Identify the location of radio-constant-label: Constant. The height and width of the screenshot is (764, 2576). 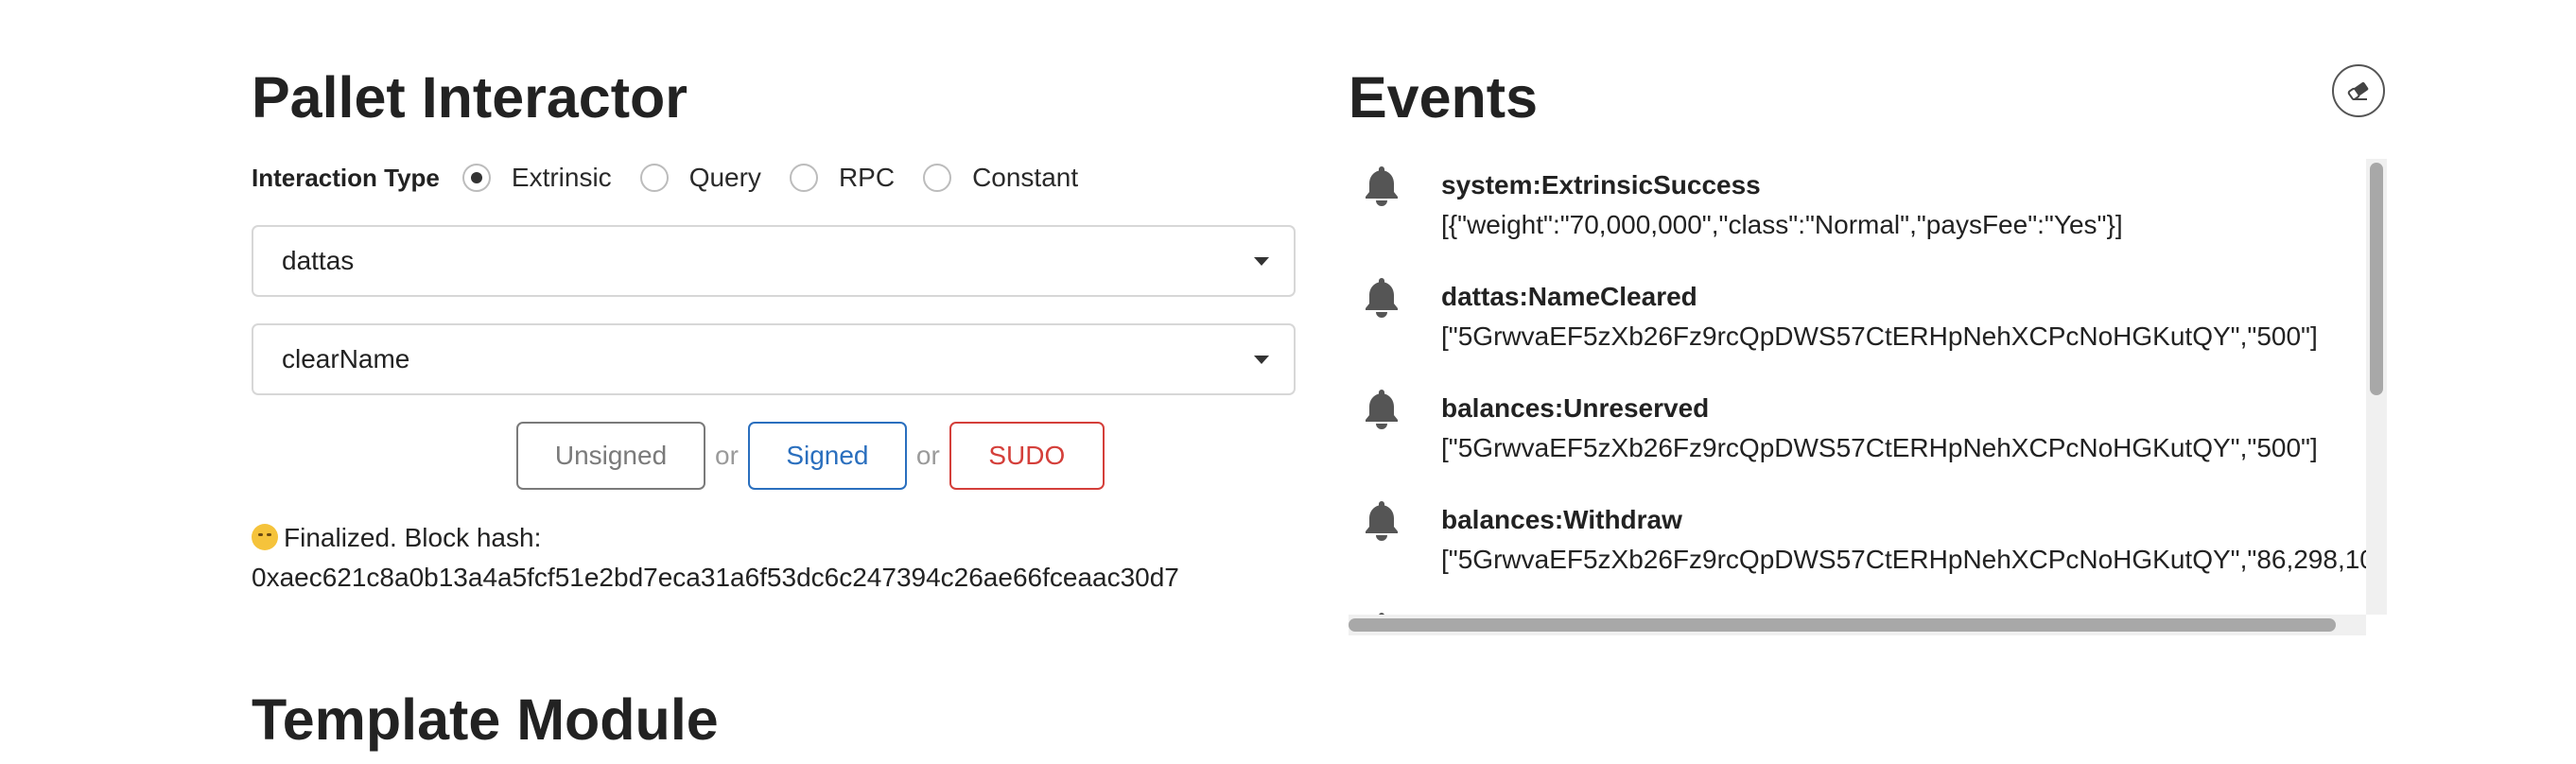
(1025, 178).